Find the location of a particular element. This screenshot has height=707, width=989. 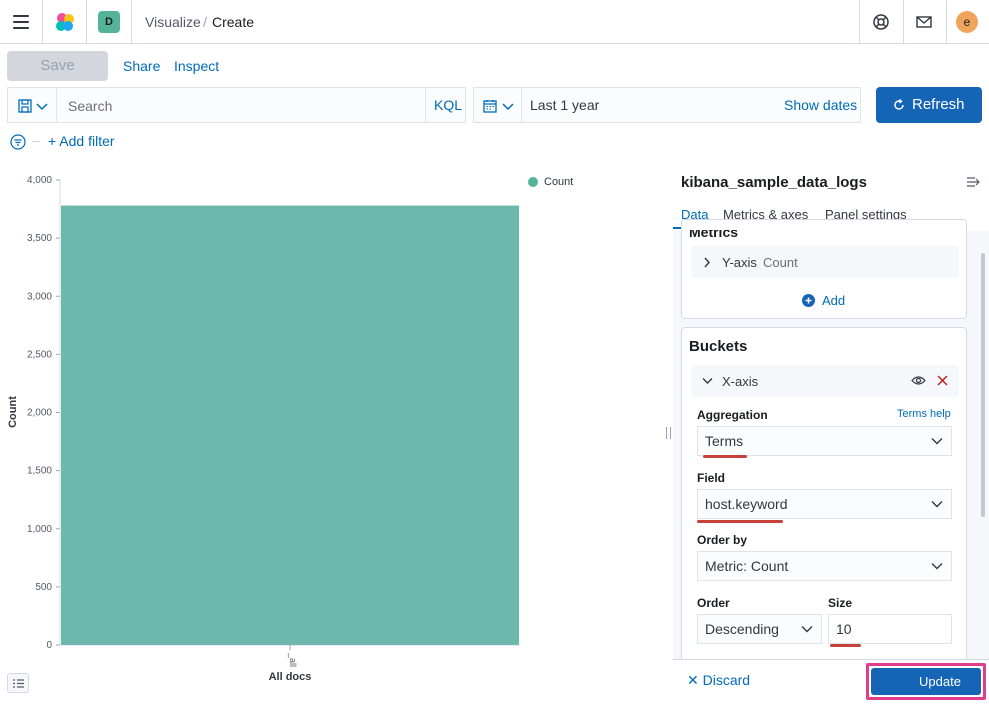

metrics-title: Metrics is located at coordinates (714, 232).